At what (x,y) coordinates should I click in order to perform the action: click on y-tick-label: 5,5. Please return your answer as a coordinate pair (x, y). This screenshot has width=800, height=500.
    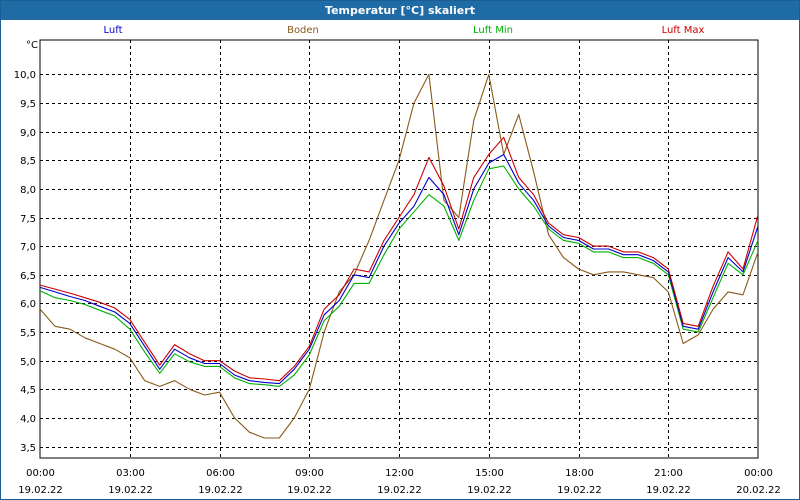
    Looking at the image, I should click on (28, 333).